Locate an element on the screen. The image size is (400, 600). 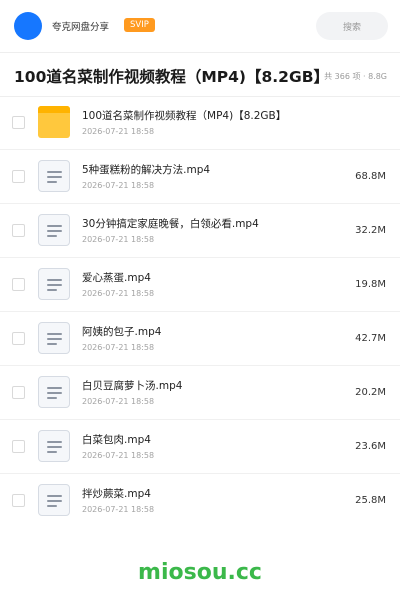
list-item: 爱心蒸蛋.mp4 2026-07-21 18:58 19.8M is located at coordinates (200, 285).